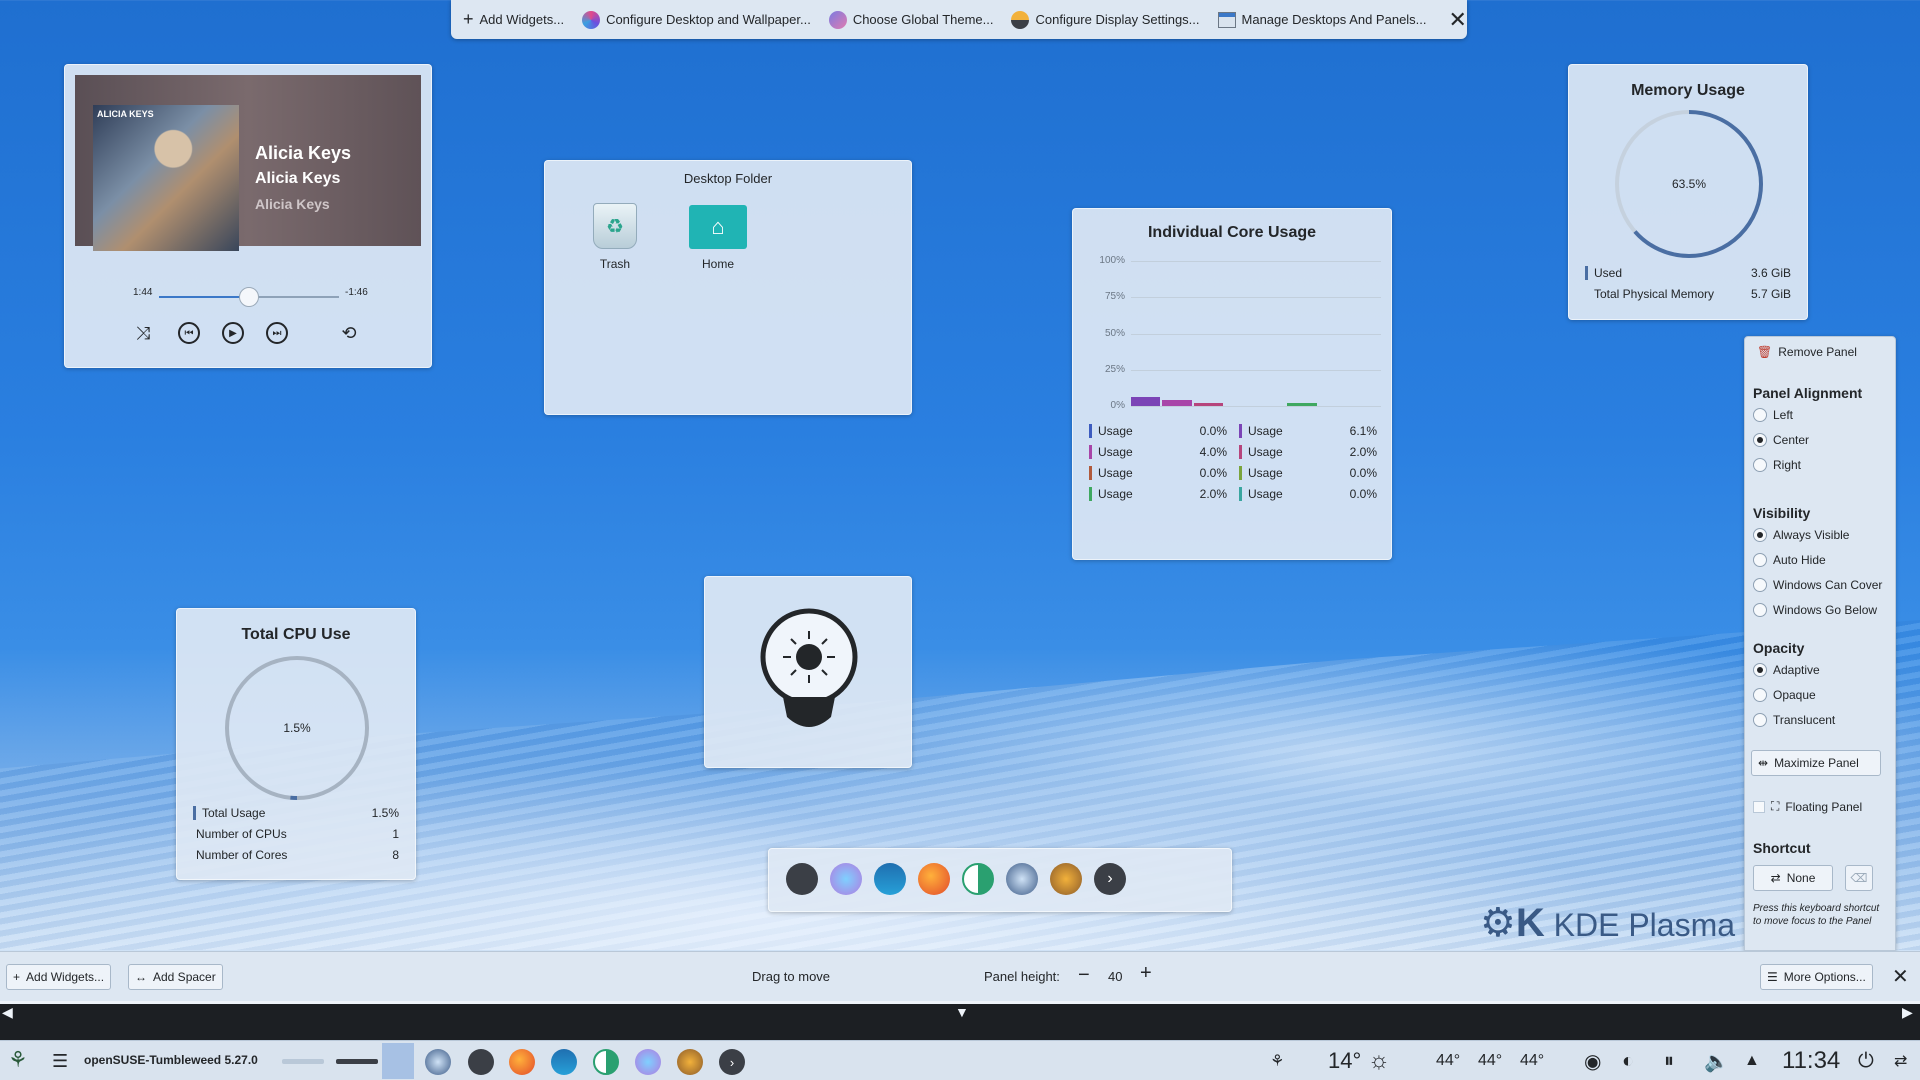 Image resolution: width=1920 pixels, height=1080 pixels. I want to click on taskbar-firefox-icon, so click(522, 1062).